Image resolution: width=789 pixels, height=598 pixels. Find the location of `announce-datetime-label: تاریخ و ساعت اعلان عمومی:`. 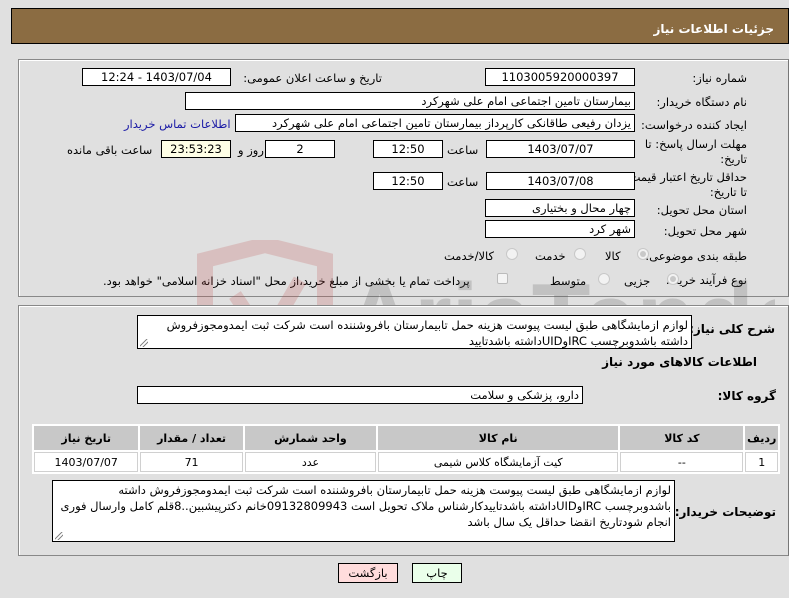

announce-datetime-label: تاریخ و ساعت اعلان عمومی: is located at coordinates (312, 78).